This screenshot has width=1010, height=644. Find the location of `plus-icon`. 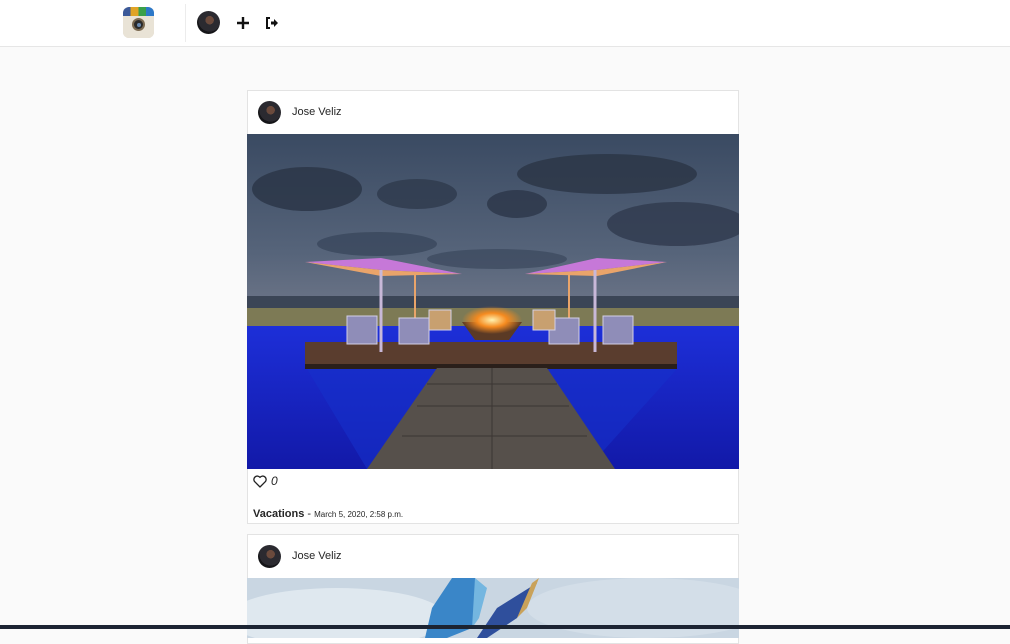

plus-icon is located at coordinates (243, 23).